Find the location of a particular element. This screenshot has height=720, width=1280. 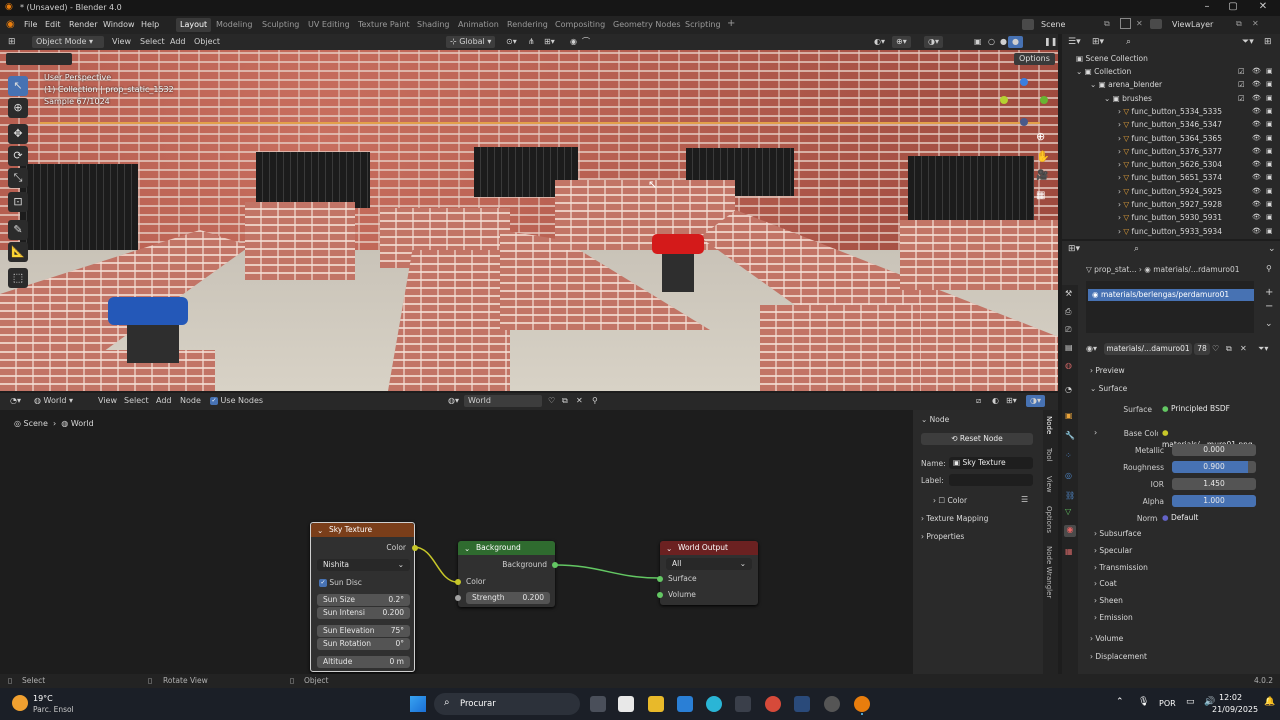

windows-start-icon is located at coordinates (418, 704).